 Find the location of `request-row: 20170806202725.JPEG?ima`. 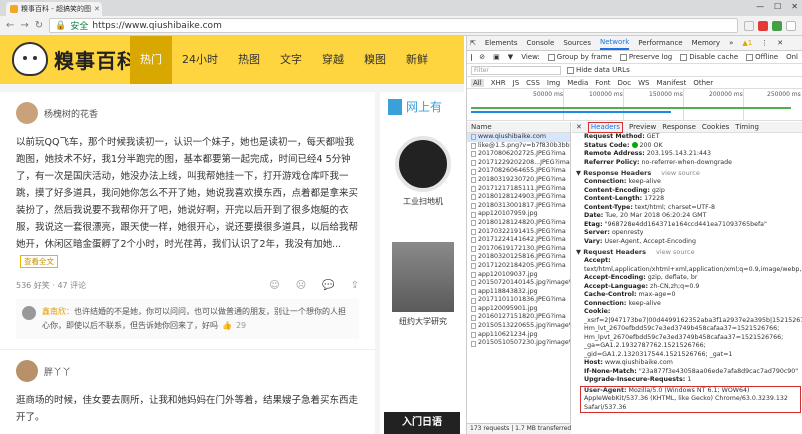

request-row: 20170806202725.JPEG?ima is located at coordinates (518, 154).